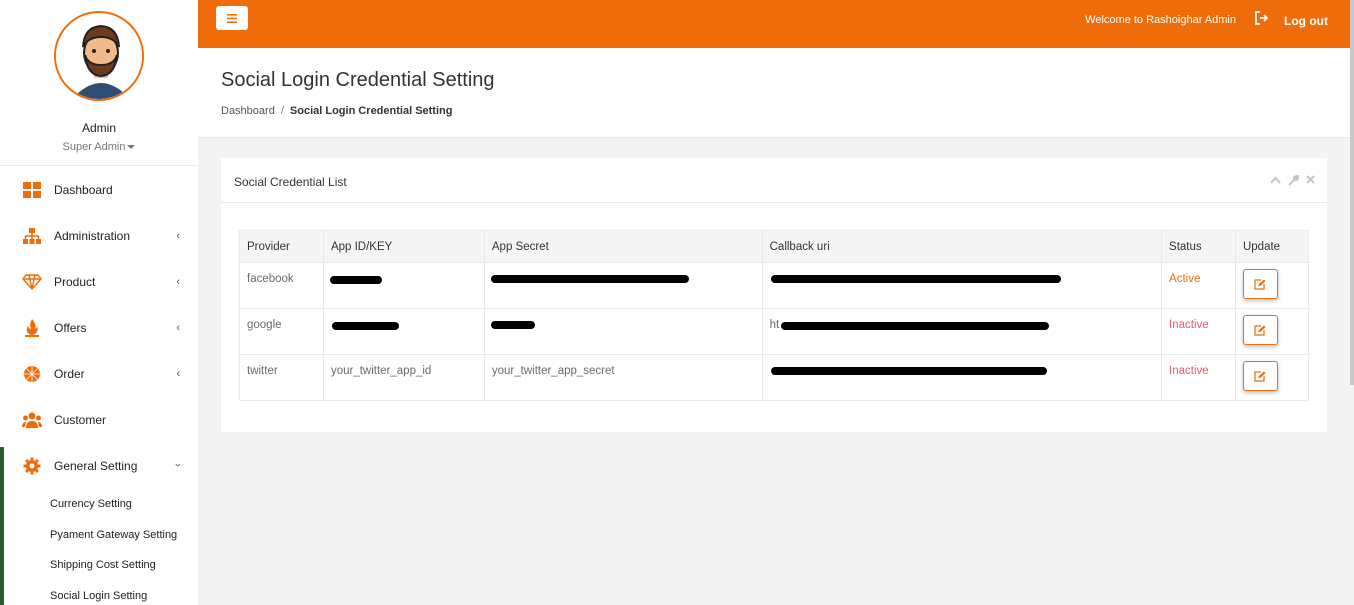 This screenshot has height=605, width=1354. I want to click on sidebar-item-order: Order ‹, so click(99, 374).